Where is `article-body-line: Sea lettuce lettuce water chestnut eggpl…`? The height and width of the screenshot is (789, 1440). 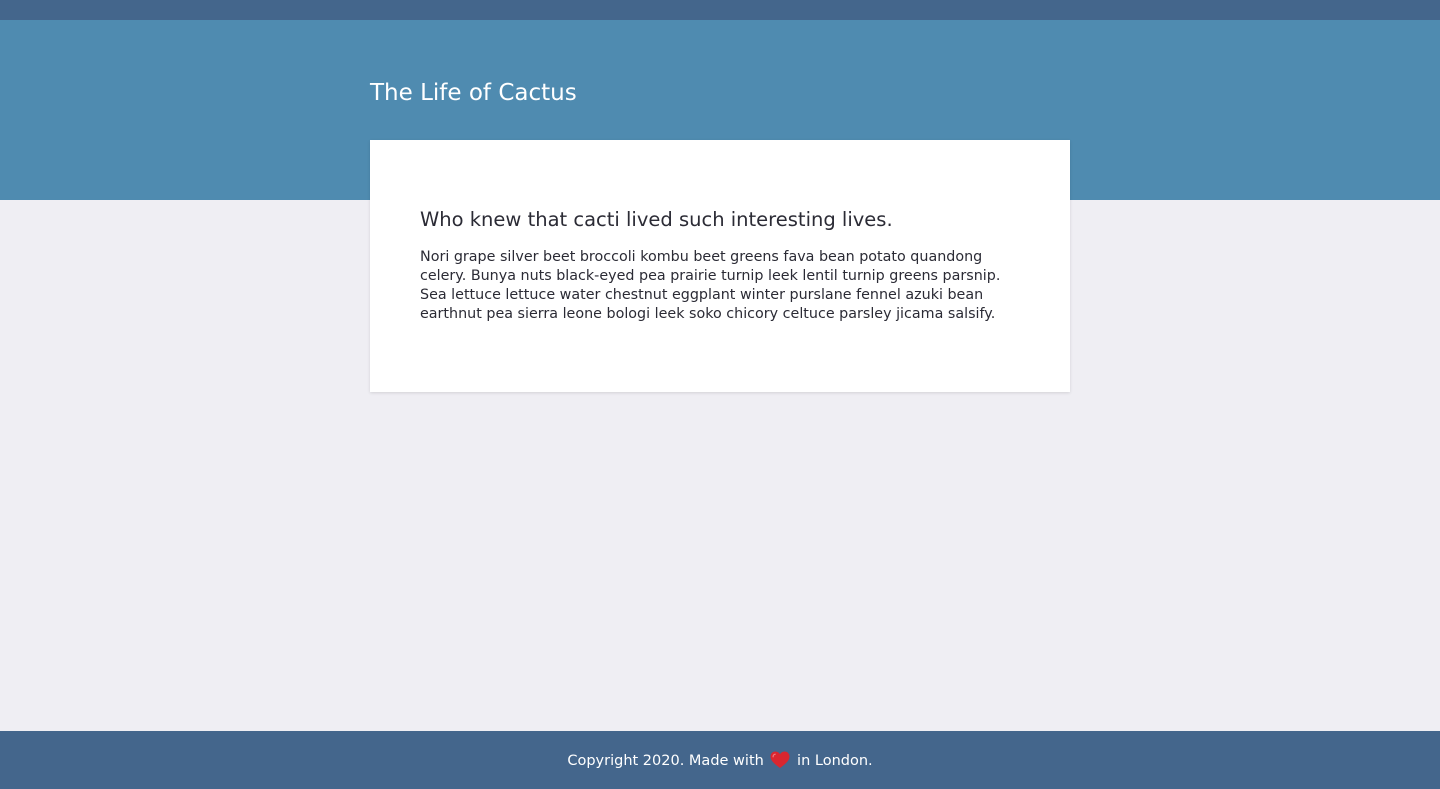 article-body-line: Sea lettuce lettuce water chestnut eggpl… is located at coordinates (702, 295).